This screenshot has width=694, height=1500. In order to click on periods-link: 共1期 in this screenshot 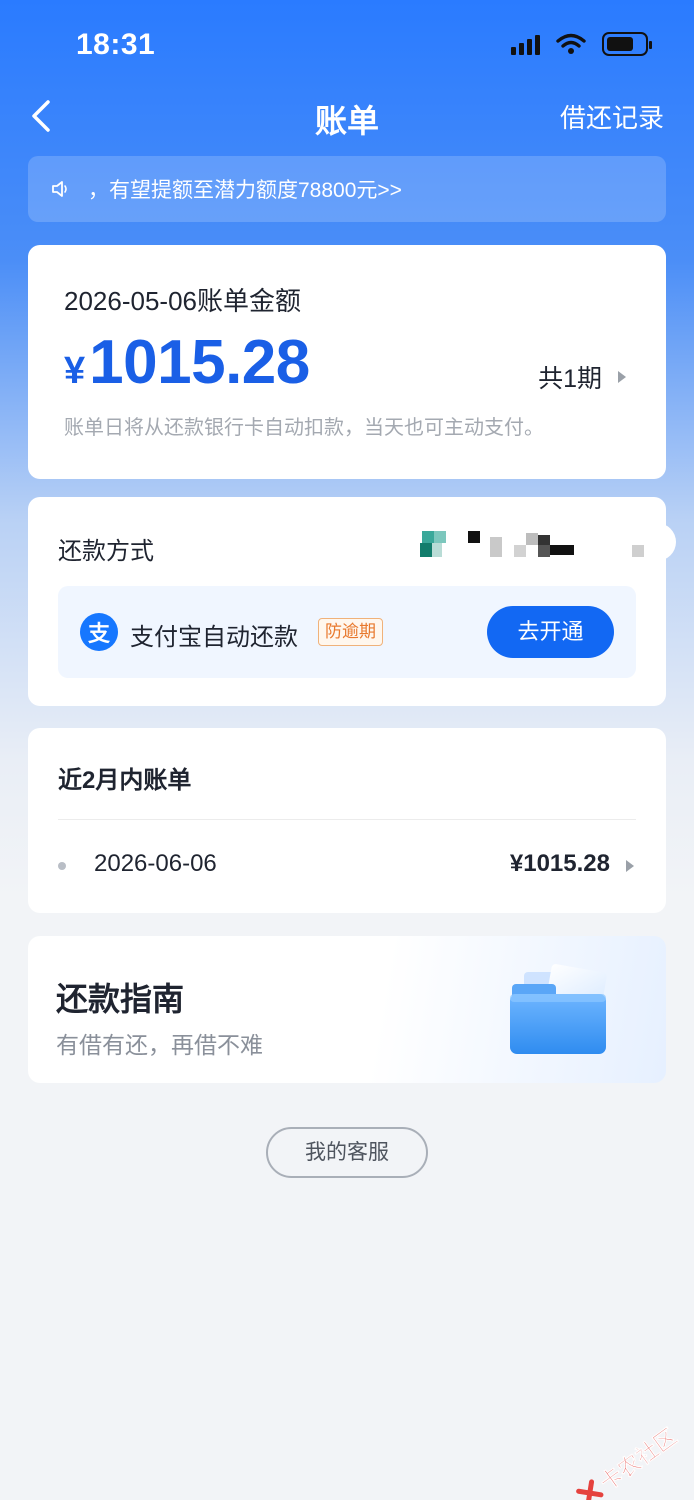, I will do `click(582, 377)`.